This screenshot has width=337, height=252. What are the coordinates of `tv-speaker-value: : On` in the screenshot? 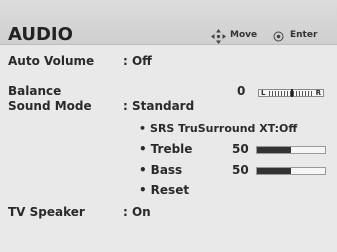 It's located at (137, 212).